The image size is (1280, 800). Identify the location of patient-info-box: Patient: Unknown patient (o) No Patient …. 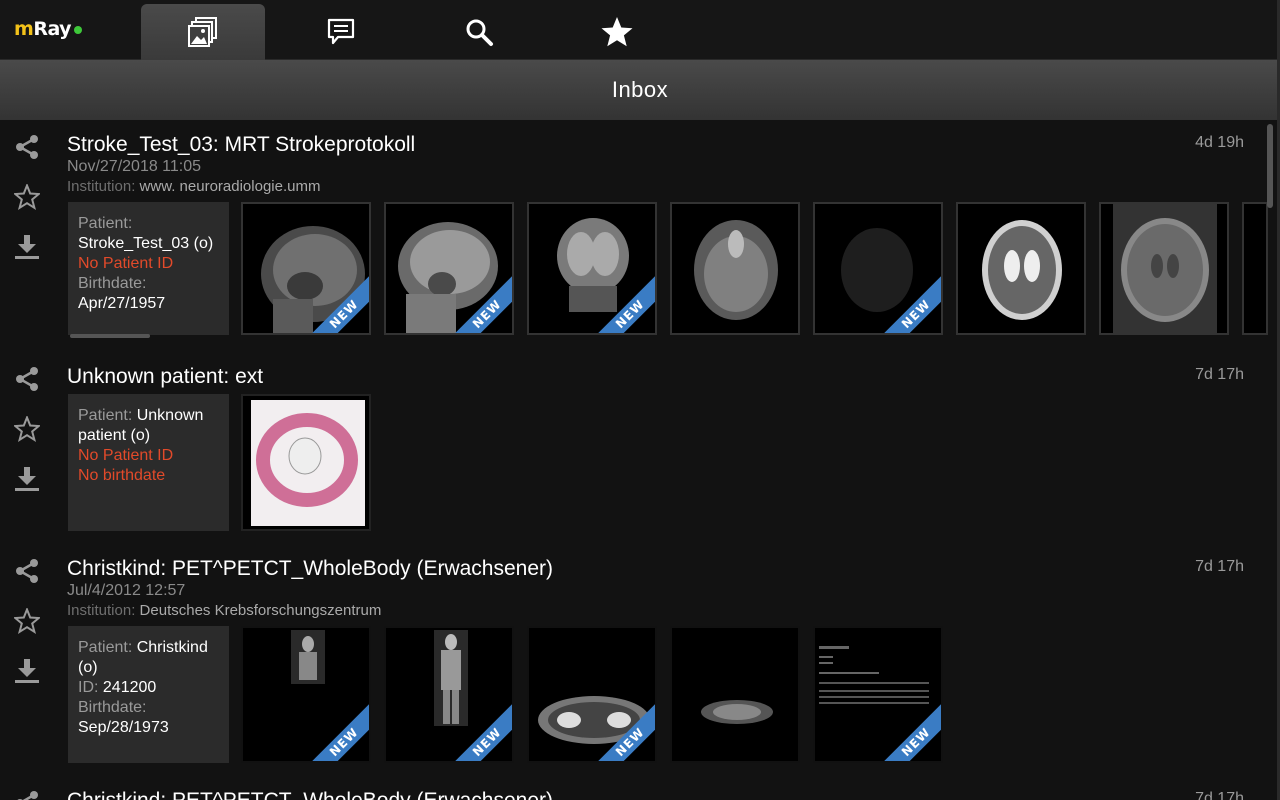
(148, 462).